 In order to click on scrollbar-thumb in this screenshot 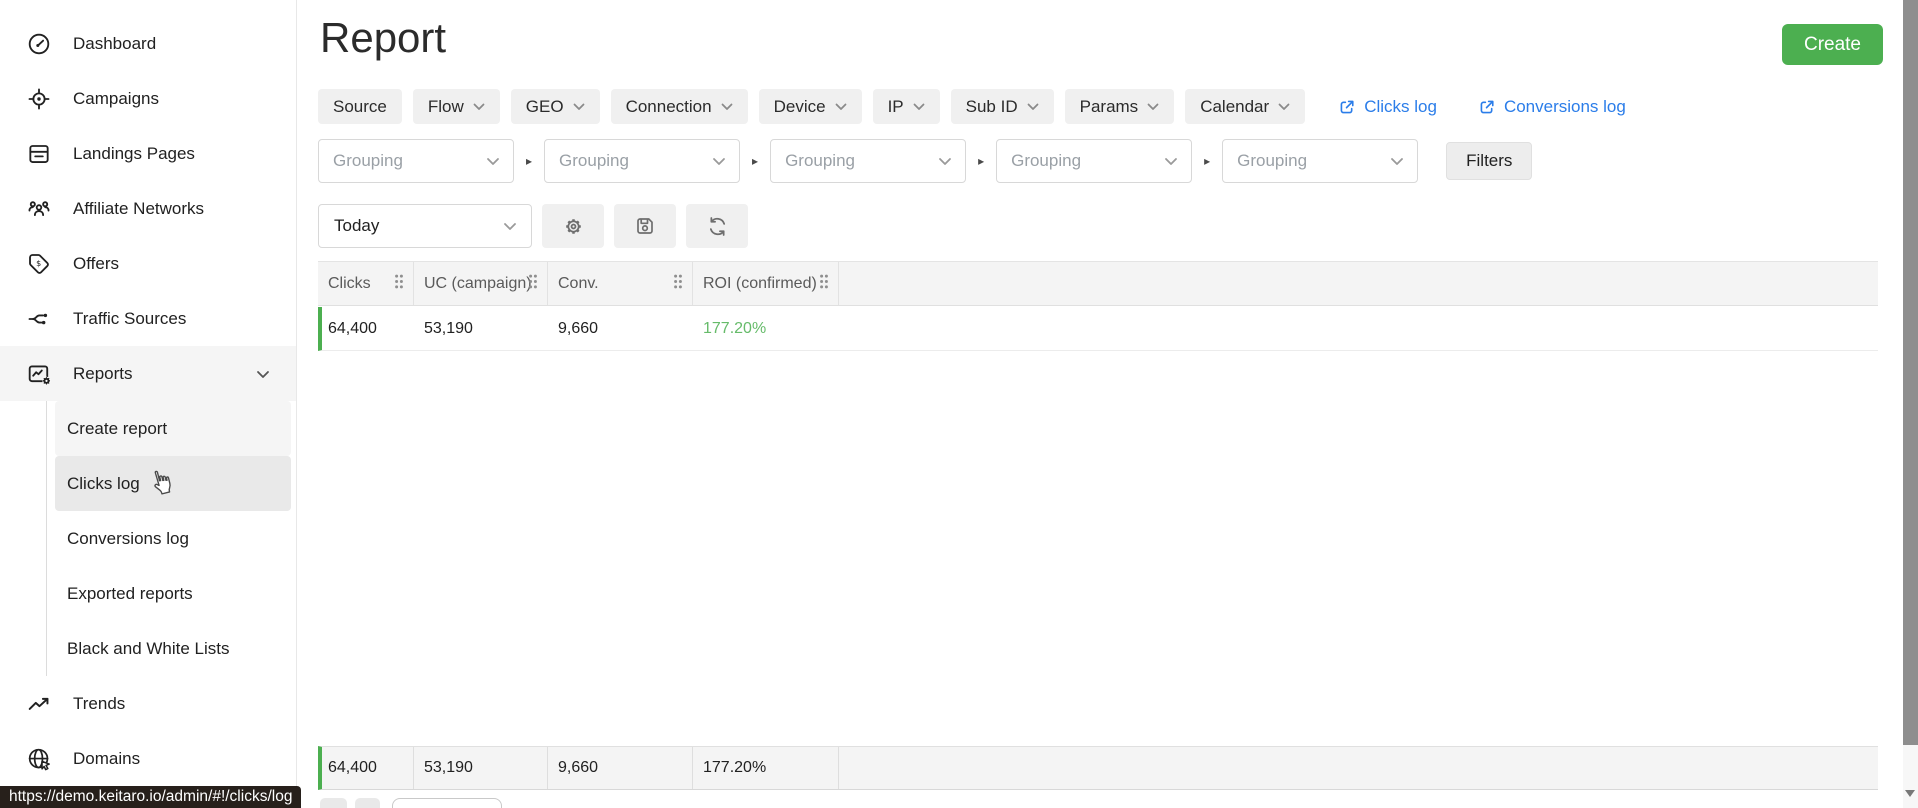, I will do `click(1910, 372)`.